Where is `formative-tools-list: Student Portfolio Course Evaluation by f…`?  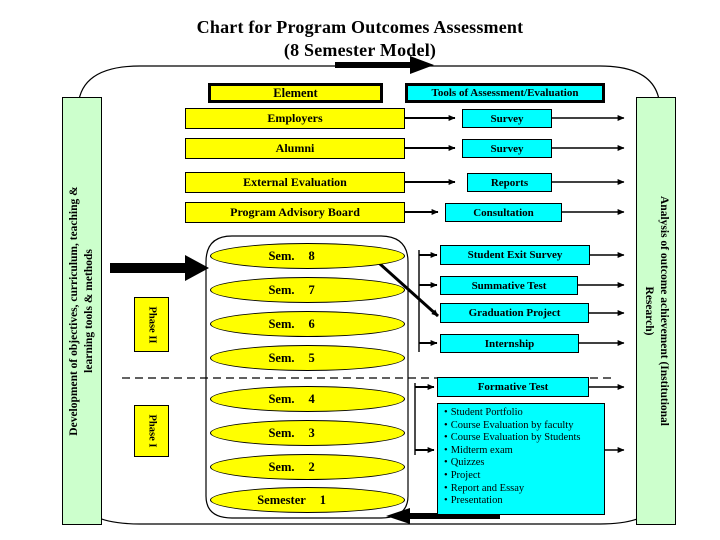 formative-tools-list: Student Portfolio Course Evaluation by f… is located at coordinates (521, 459).